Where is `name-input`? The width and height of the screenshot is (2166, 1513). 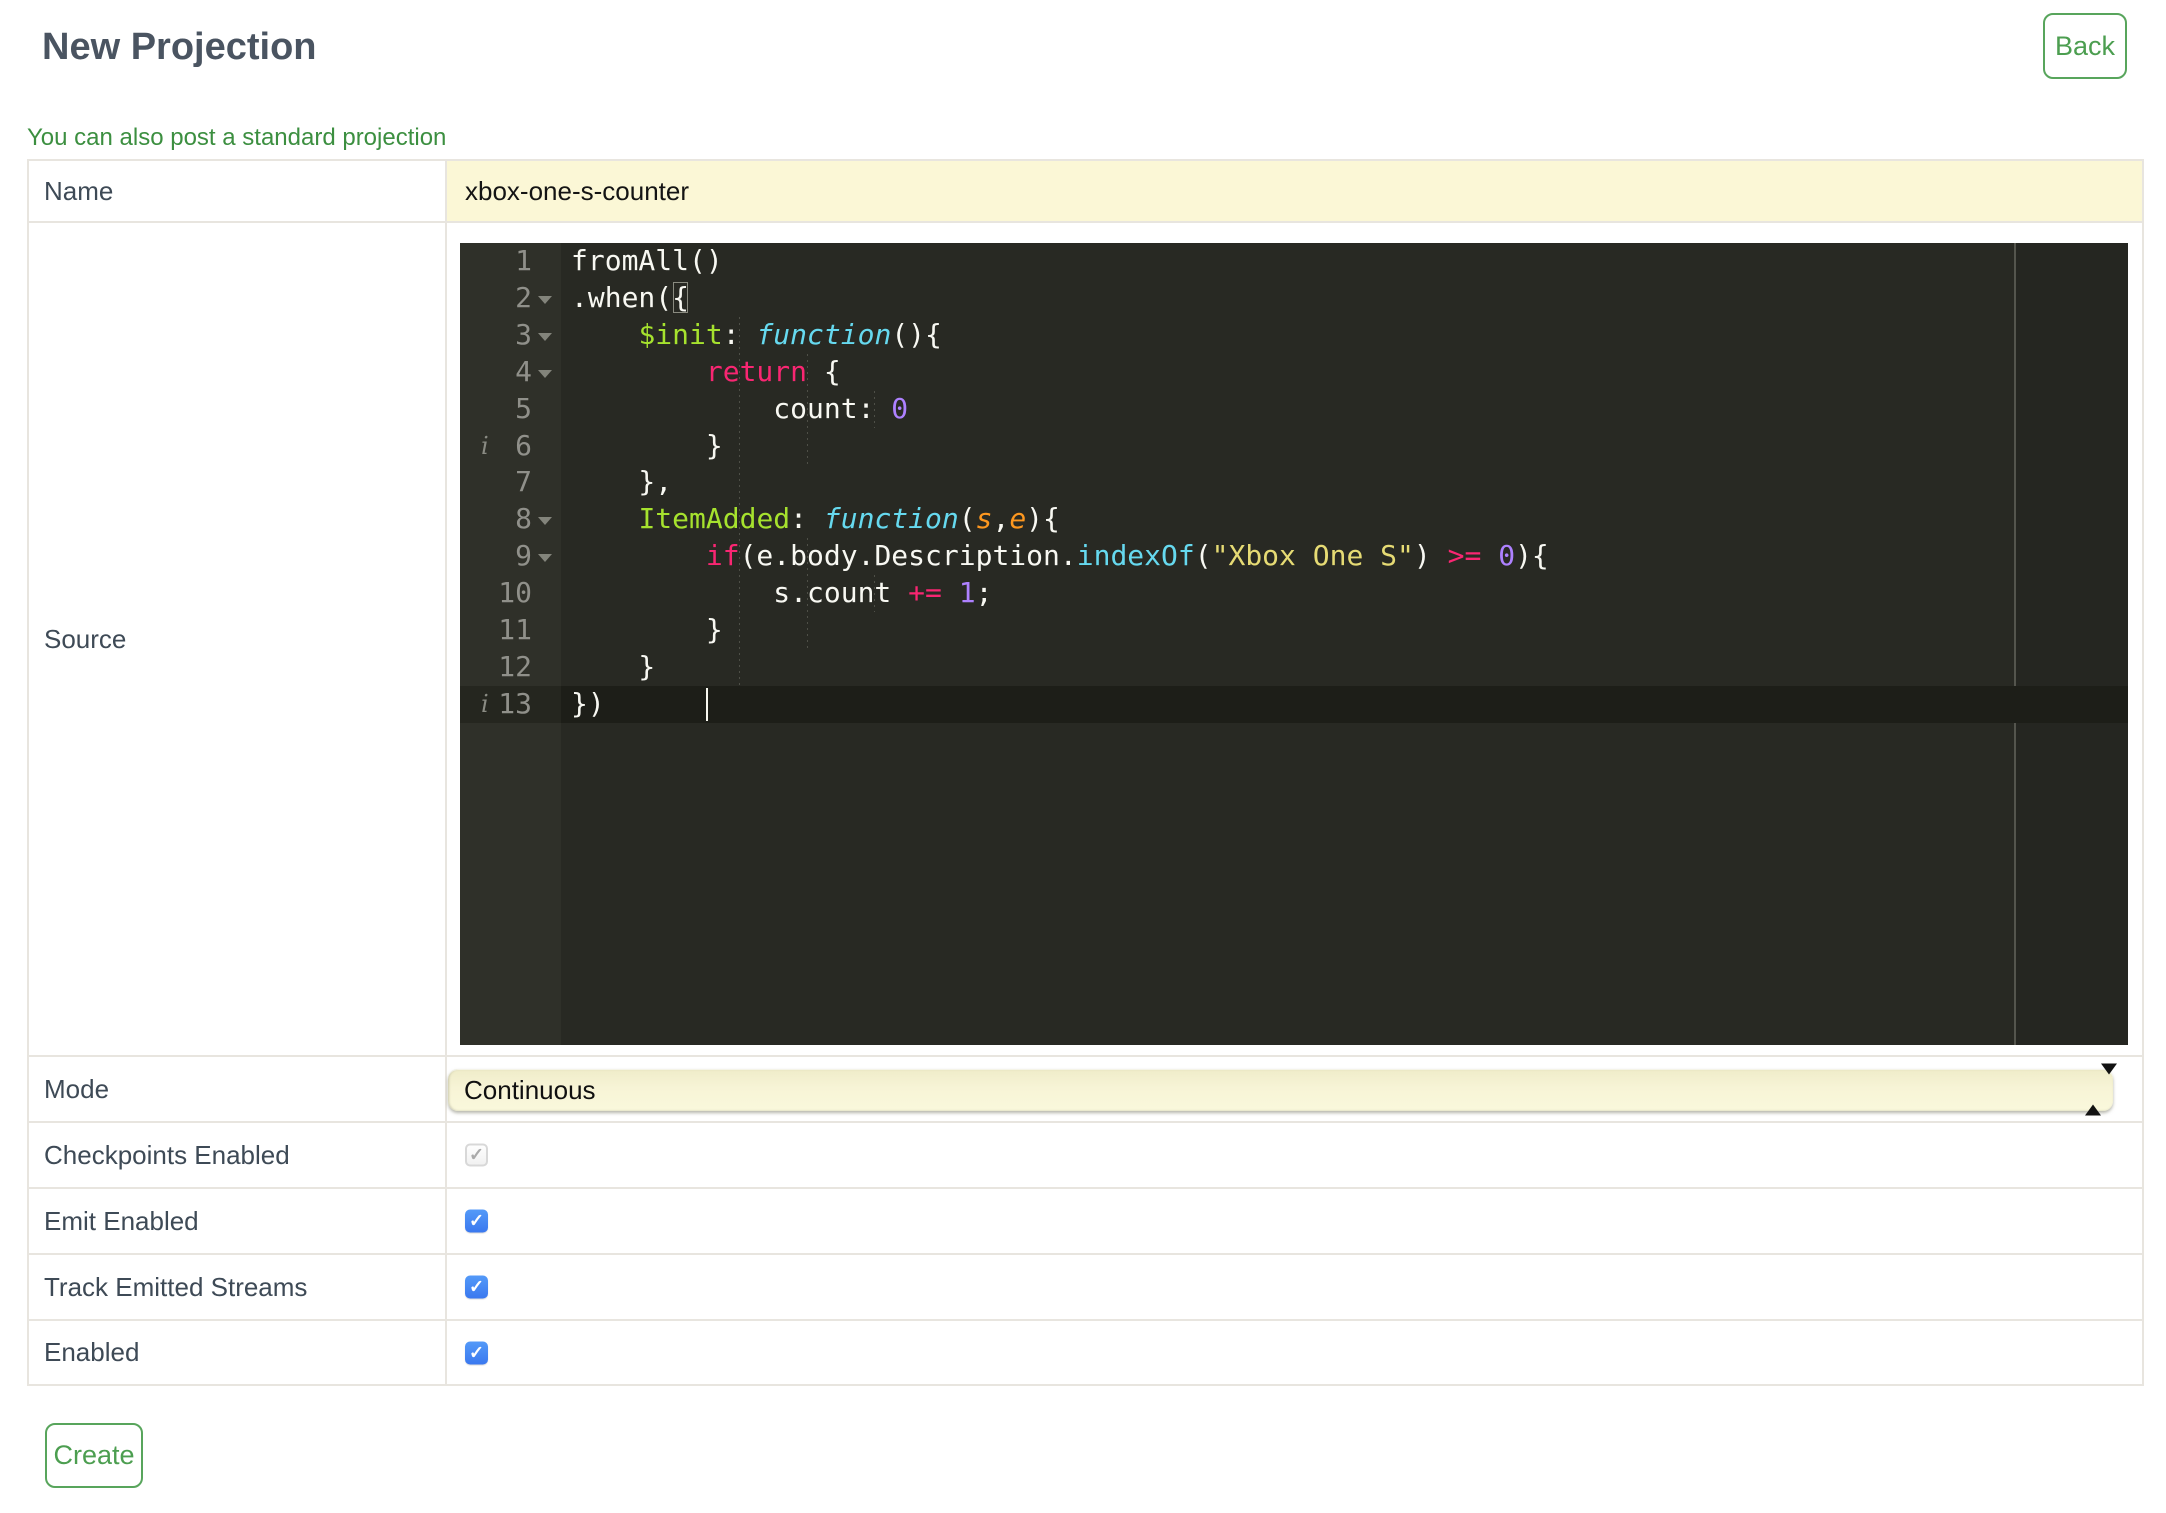
name-input is located at coordinates (1294, 191).